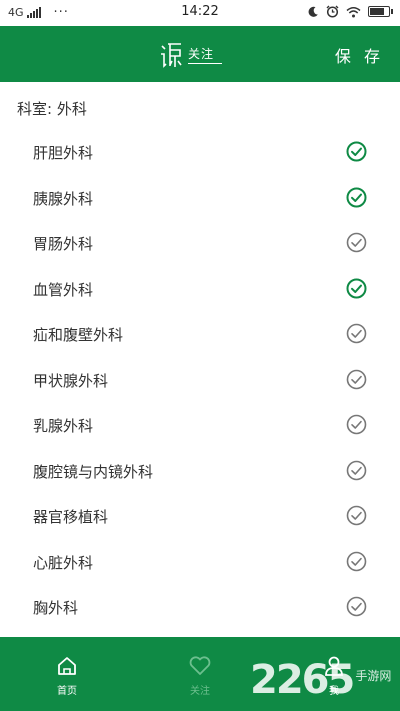  What do you see at coordinates (63, 244) in the screenshot?
I see `specialty-label: 胃肠外科` at bounding box center [63, 244].